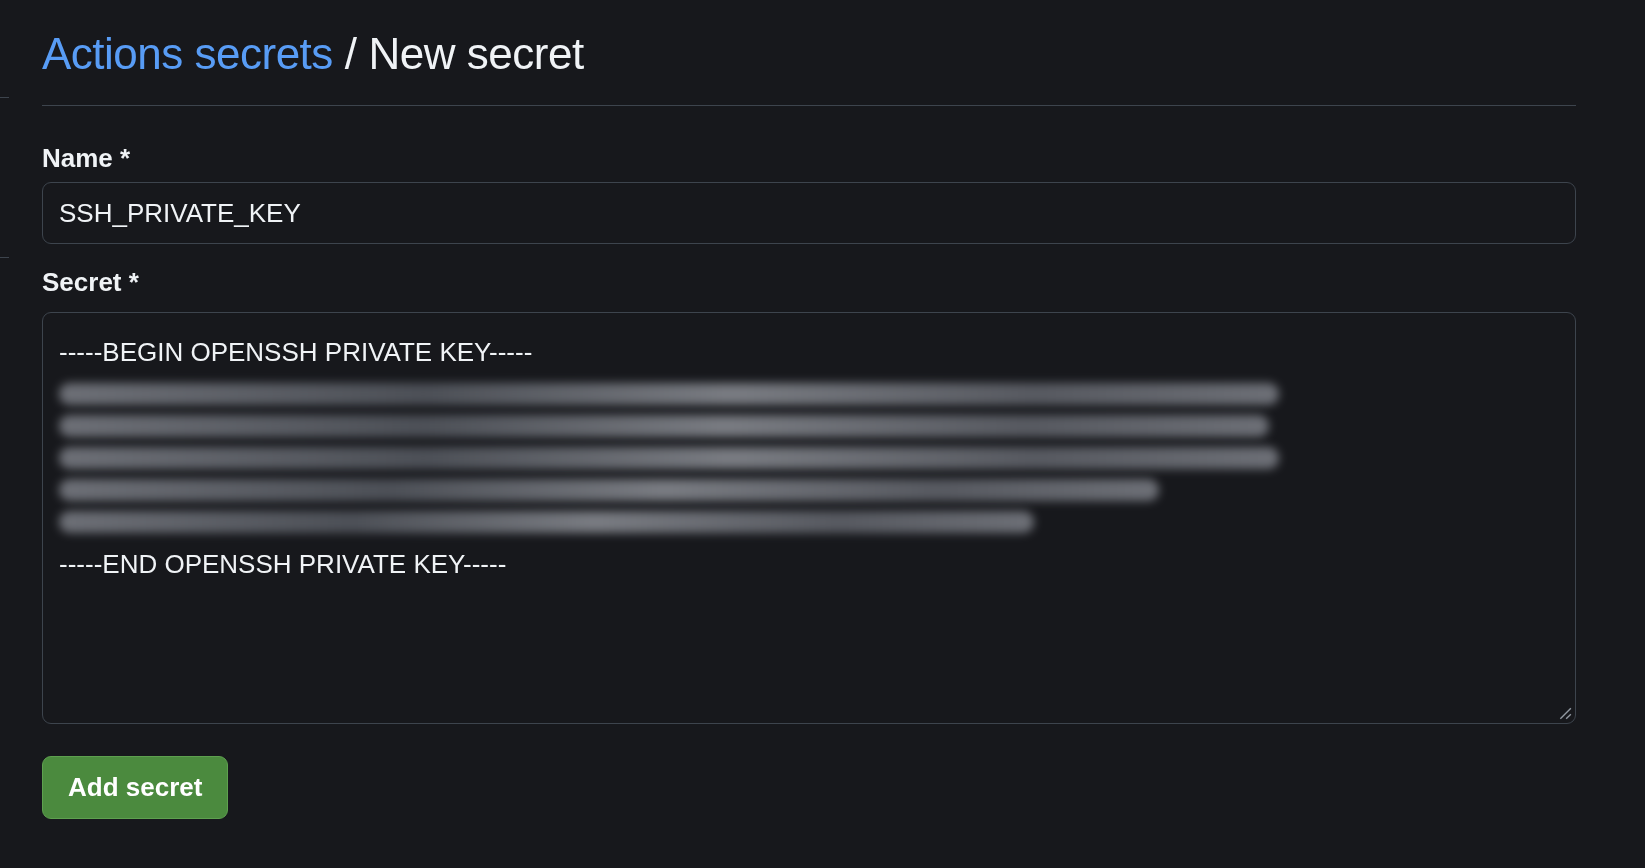  I want to click on add-secret-button: Add secret, so click(135, 787).